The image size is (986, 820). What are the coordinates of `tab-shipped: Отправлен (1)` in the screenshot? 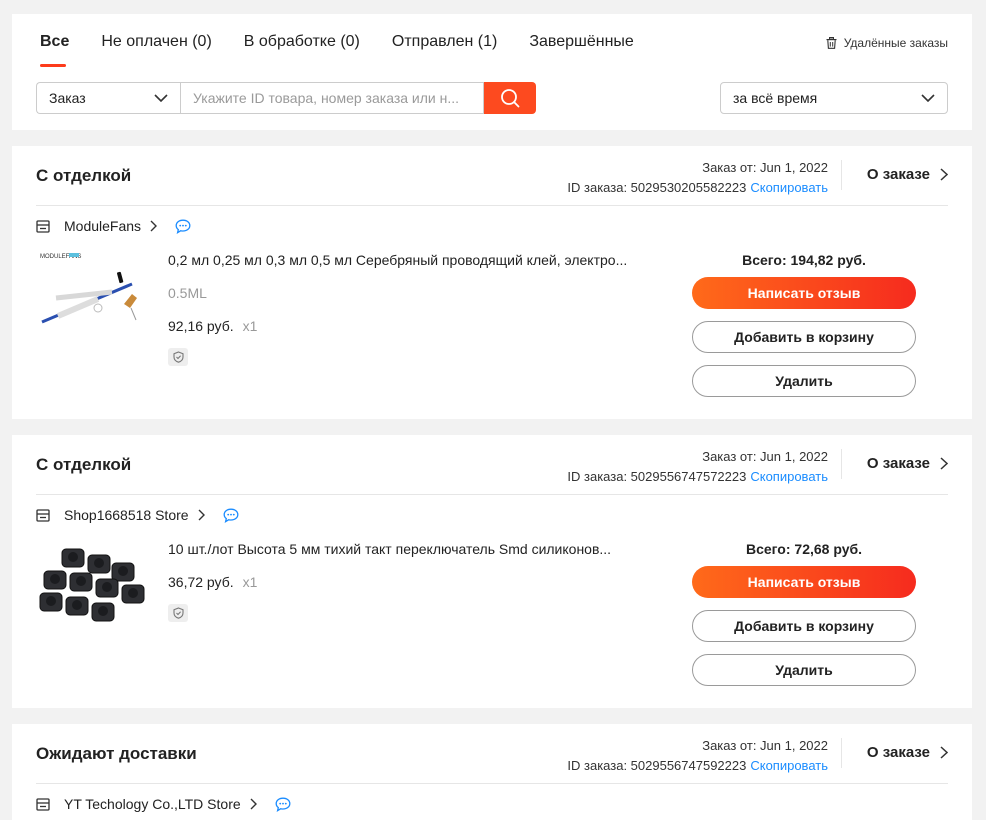 It's located at (444, 49).